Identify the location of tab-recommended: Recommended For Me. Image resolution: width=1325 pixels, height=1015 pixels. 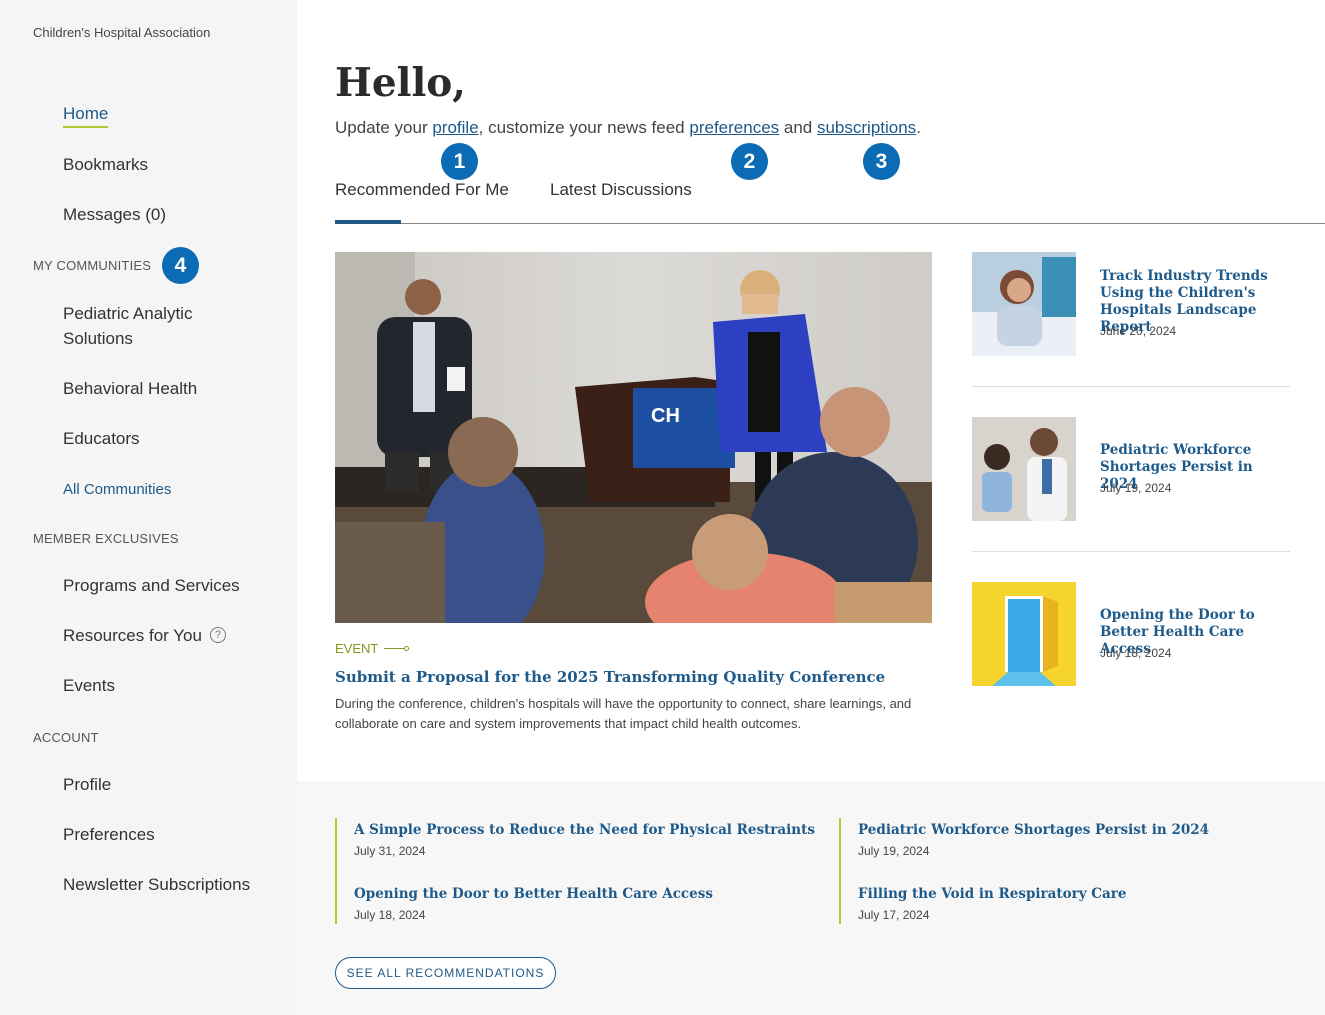
(422, 190).